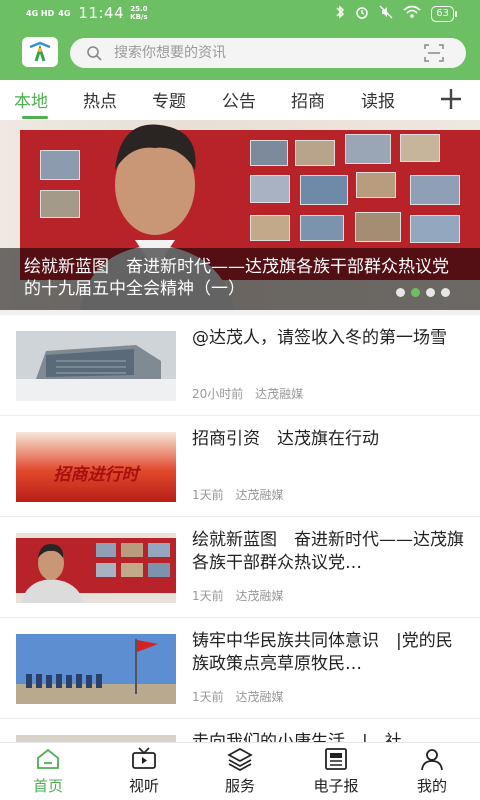  I want to click on news-title: @达茂人，请签收入冬的第一场雪, so click(319, 338).